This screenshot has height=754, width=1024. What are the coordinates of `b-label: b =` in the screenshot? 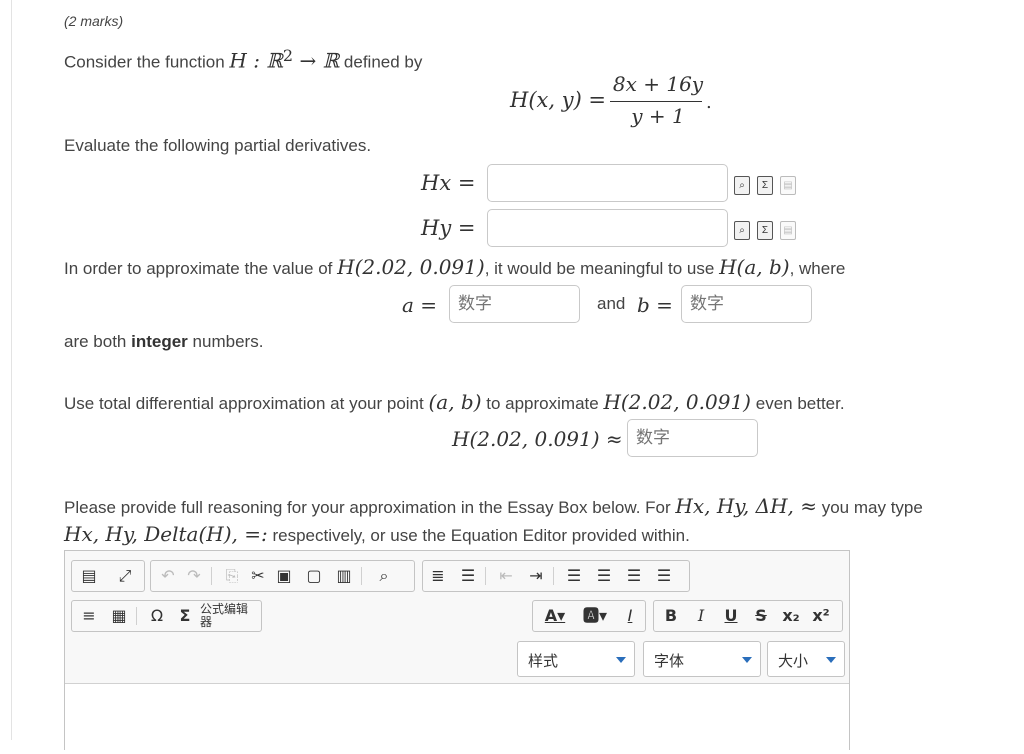 It's located at (655, 305).